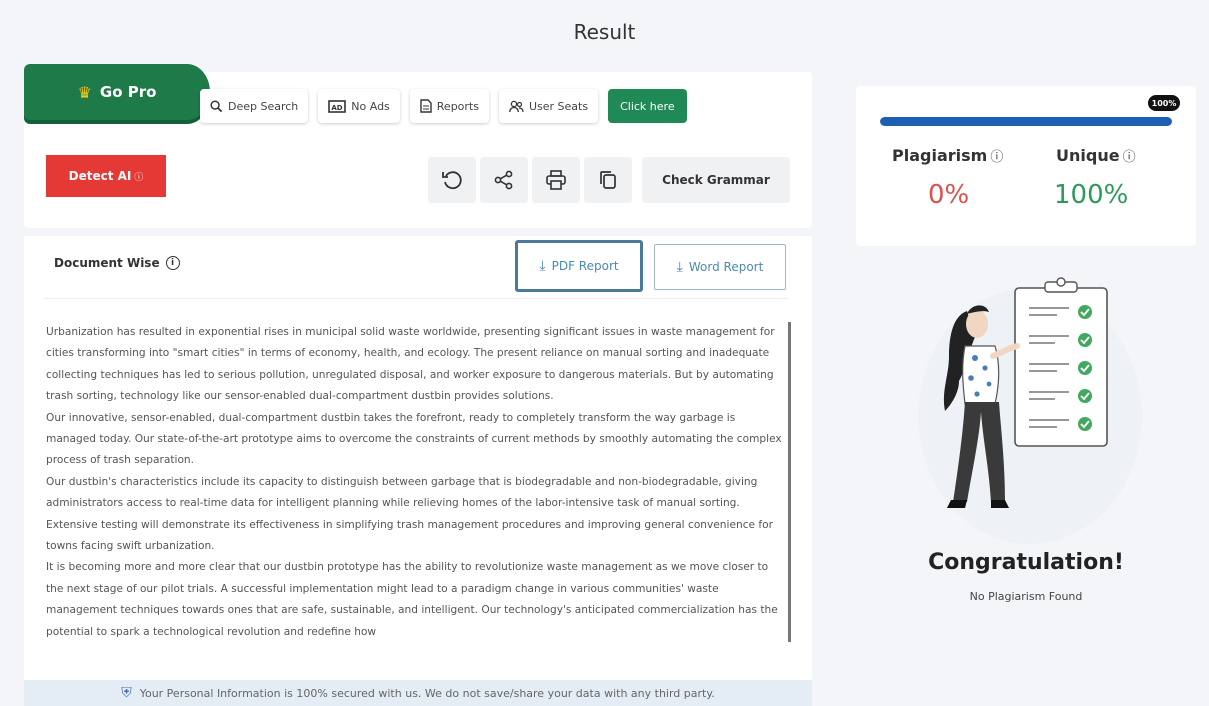 This screenshot has height=706, width=1209. What do you see at coordinates (84, 92) in the screenshot?
I see `crown-icon: ♛` at bounding box center [84, 92].